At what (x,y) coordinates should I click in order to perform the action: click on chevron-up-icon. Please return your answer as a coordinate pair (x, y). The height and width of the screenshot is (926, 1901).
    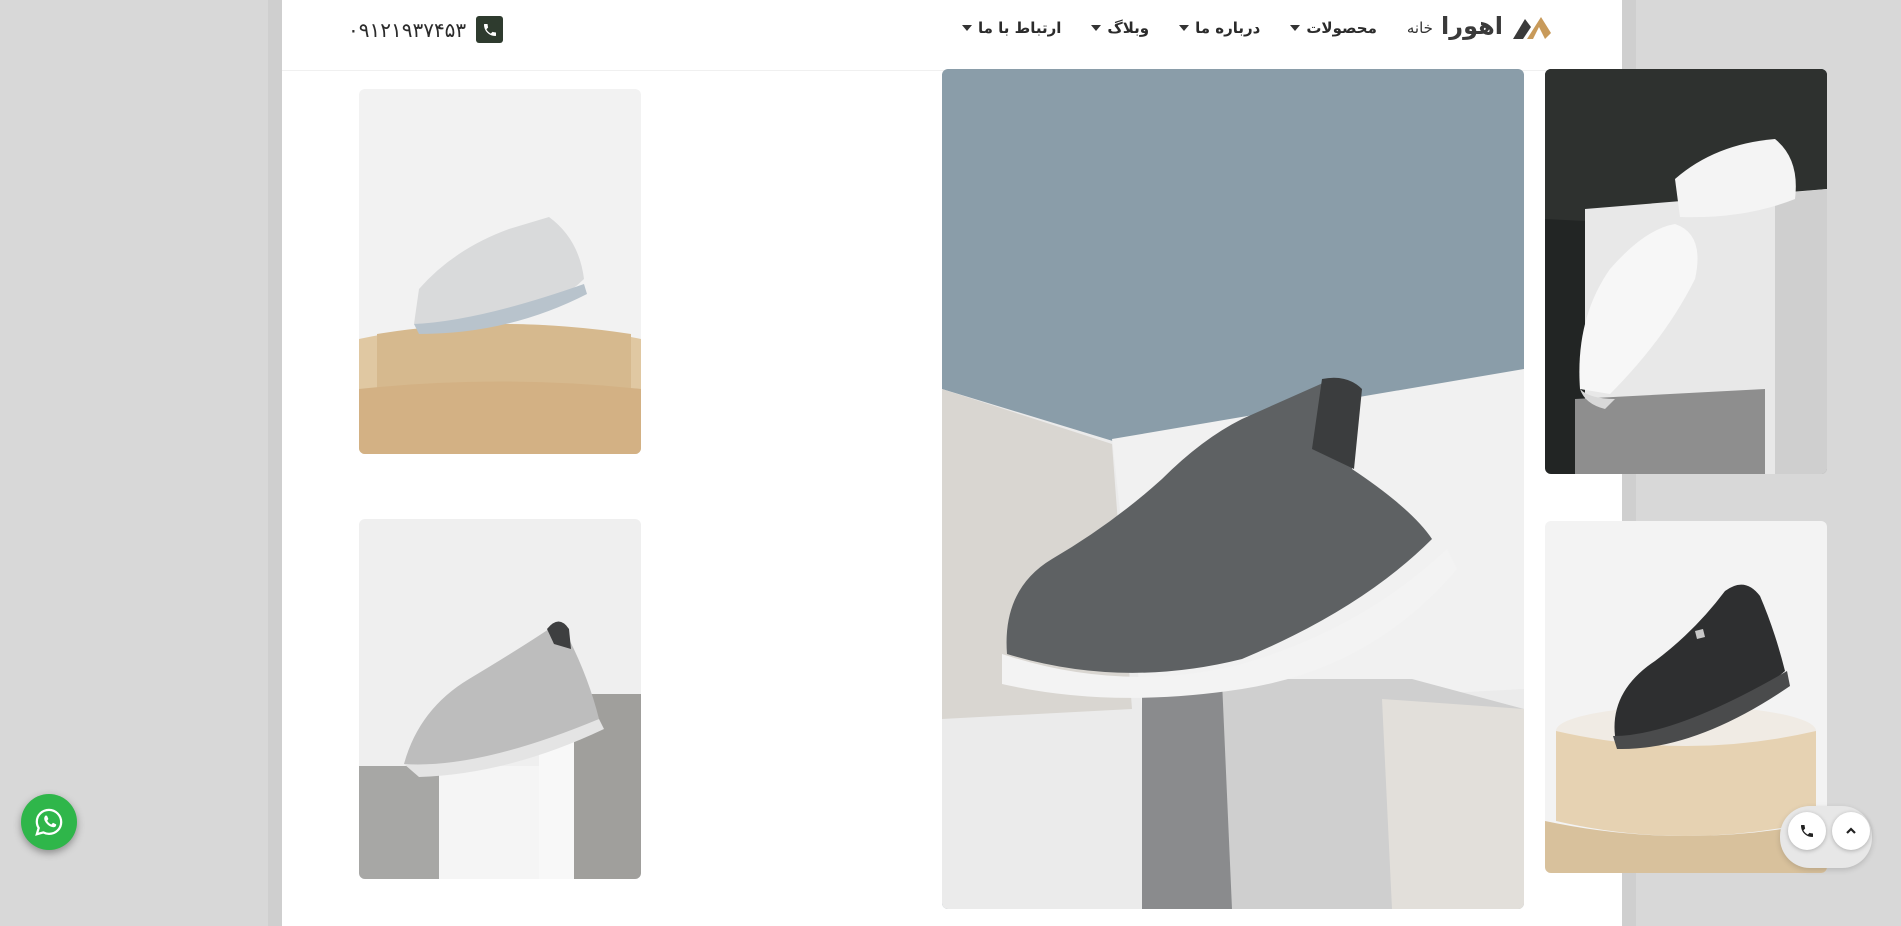
    Looking at the image, I should click on (1851, 830).